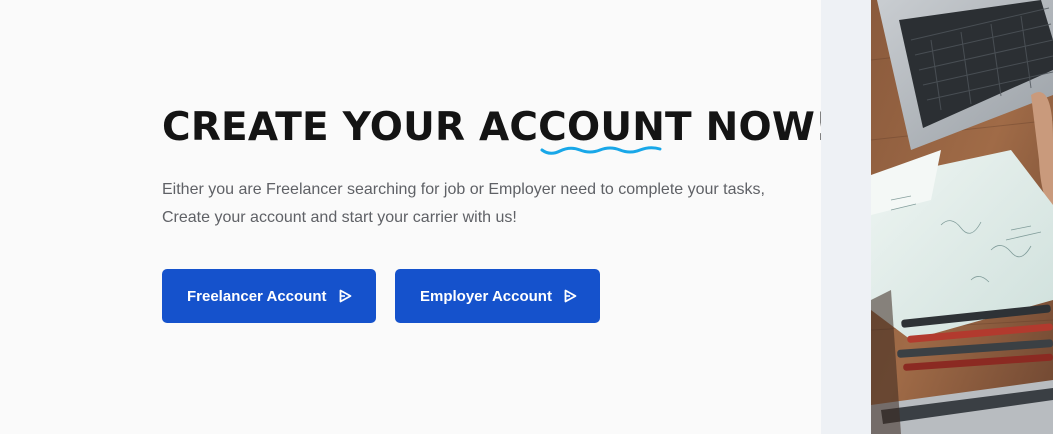  What do you see at coordinates (486, 296) in the screenshot?
I see `employer-account-label: Employer Account` at bounding box center [486, 296].